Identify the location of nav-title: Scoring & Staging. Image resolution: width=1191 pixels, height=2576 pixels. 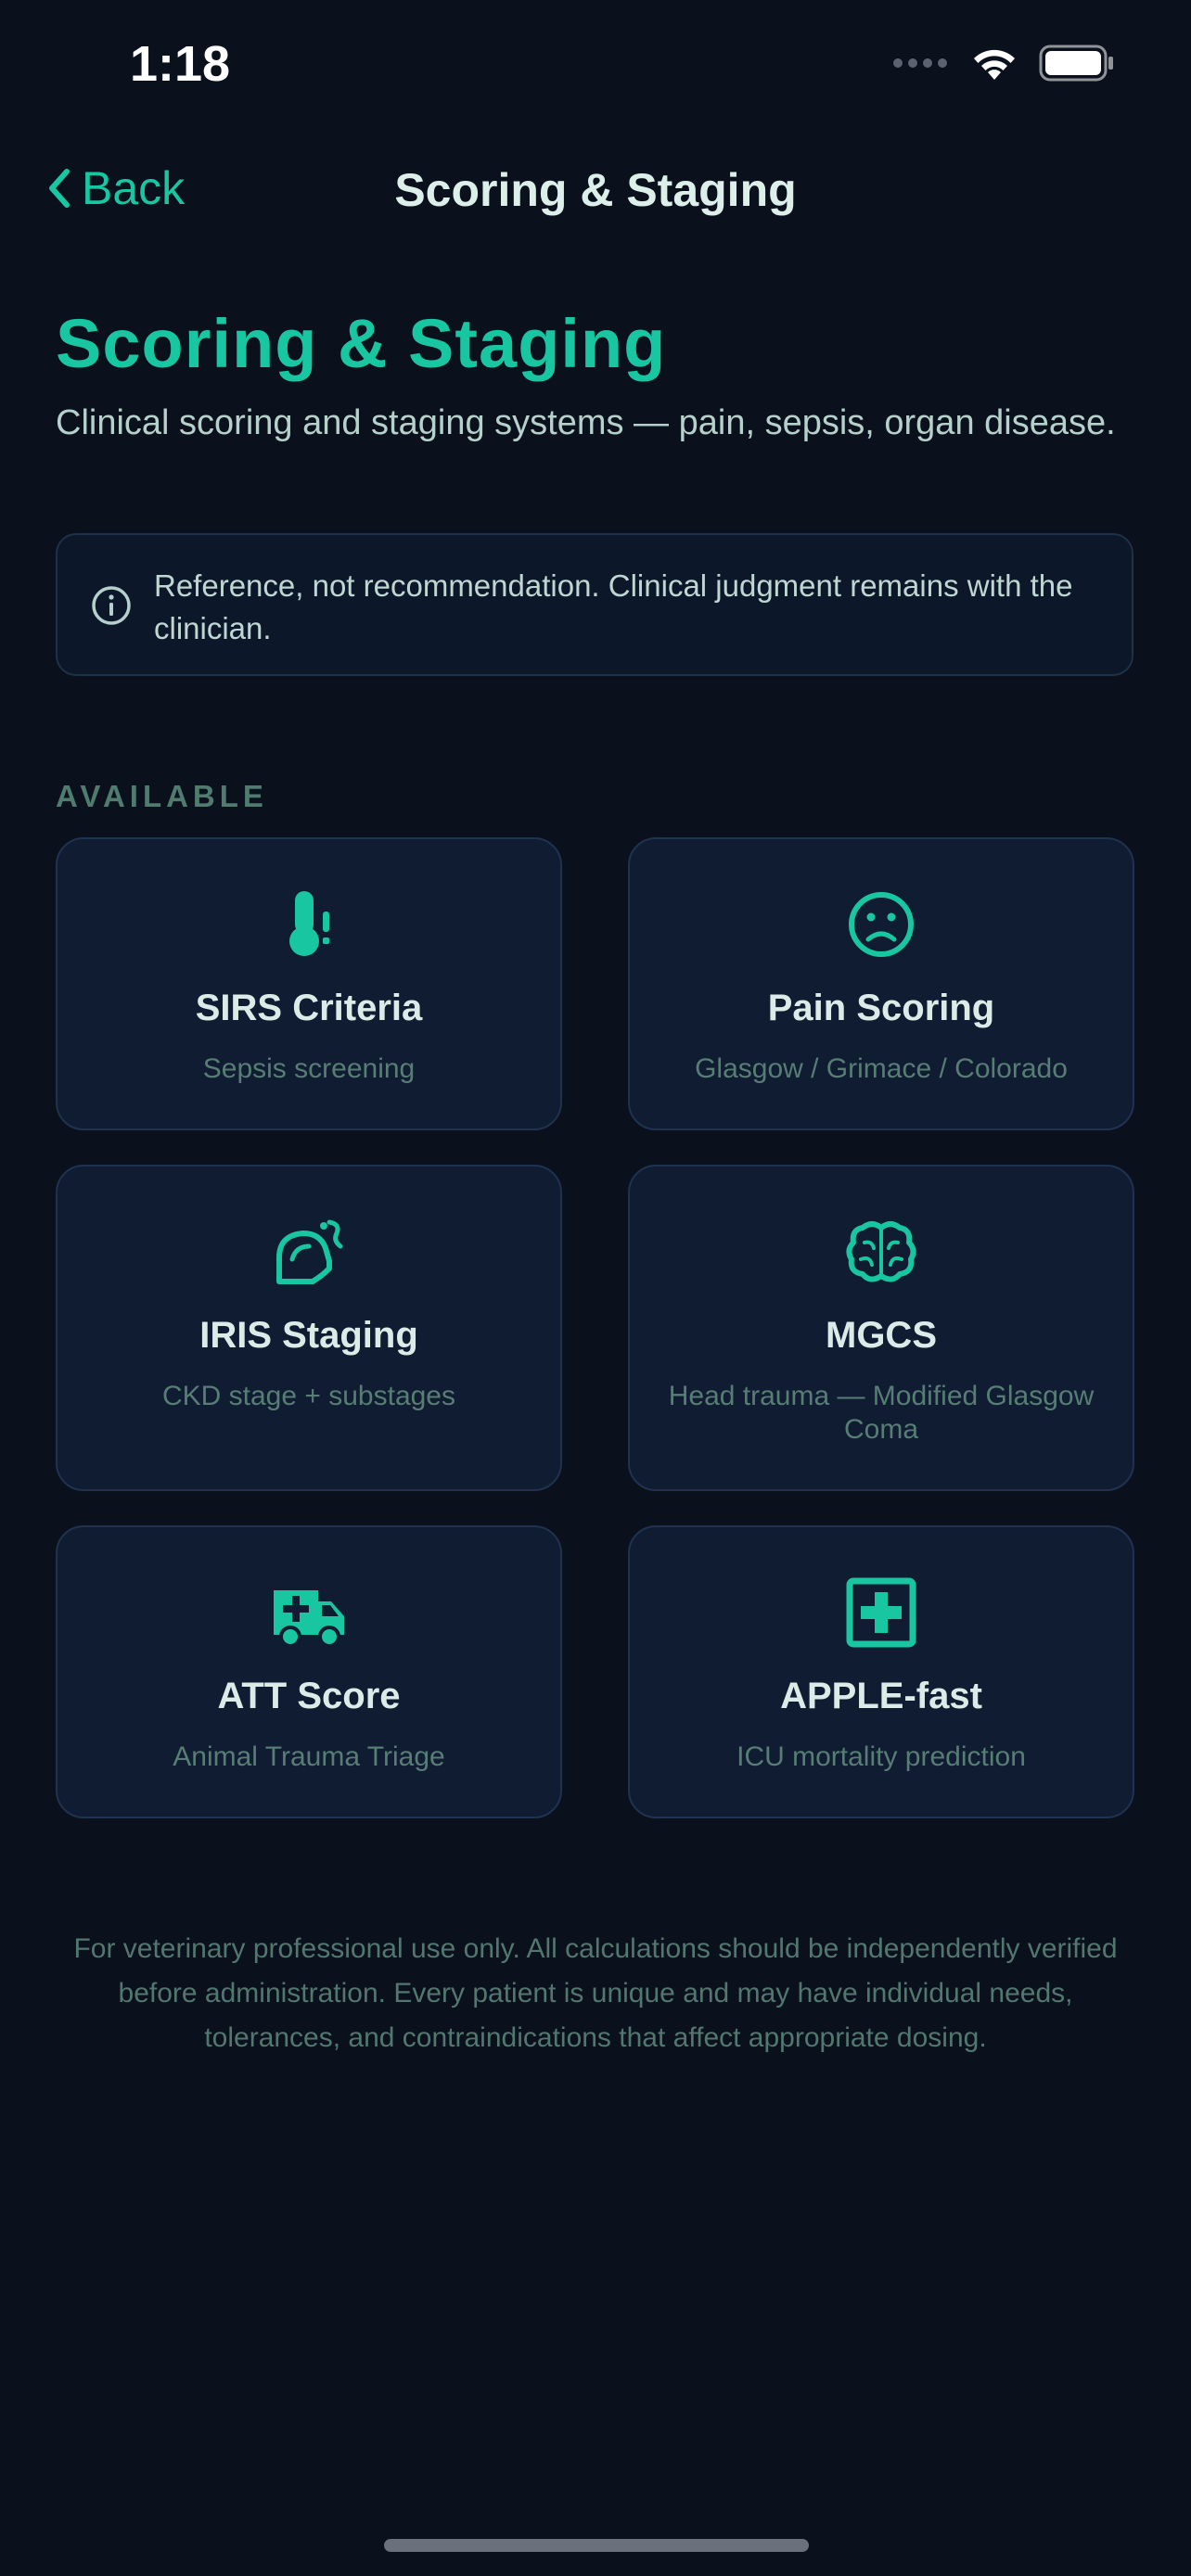
(595, 190).